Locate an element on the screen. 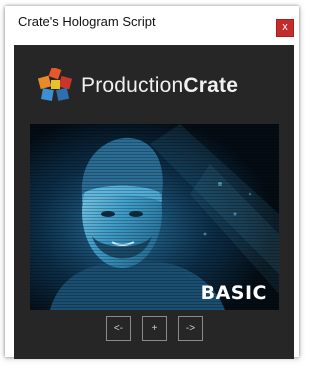 The image size is (320, 369). title-bar: Crate's Hologram Script x is located at coordinates (152, 22).